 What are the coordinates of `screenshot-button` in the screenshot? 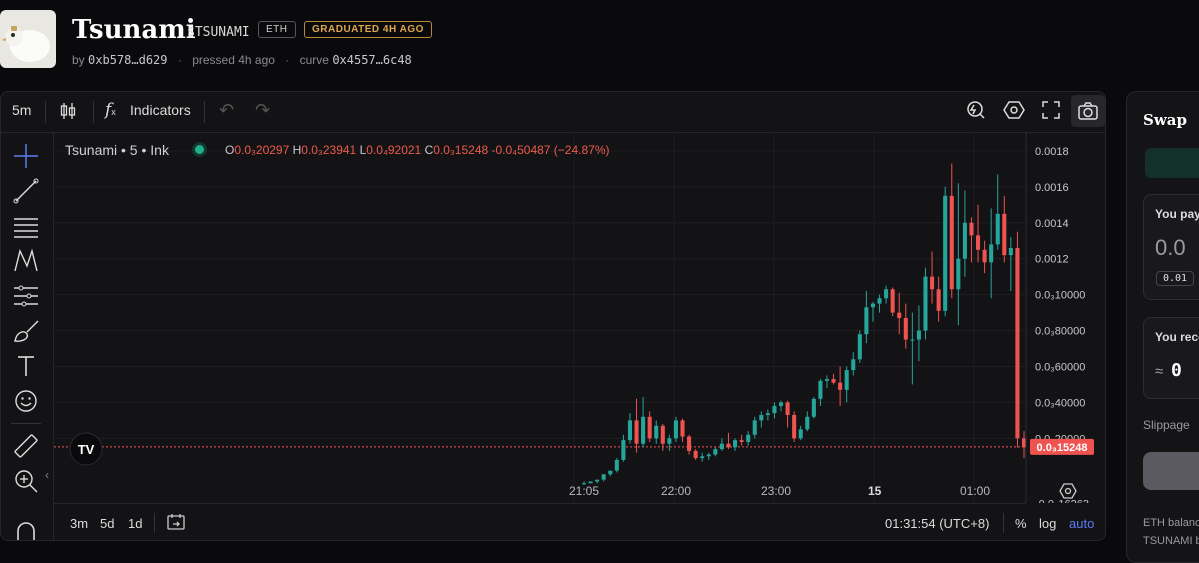 It's located at (1088, 111).